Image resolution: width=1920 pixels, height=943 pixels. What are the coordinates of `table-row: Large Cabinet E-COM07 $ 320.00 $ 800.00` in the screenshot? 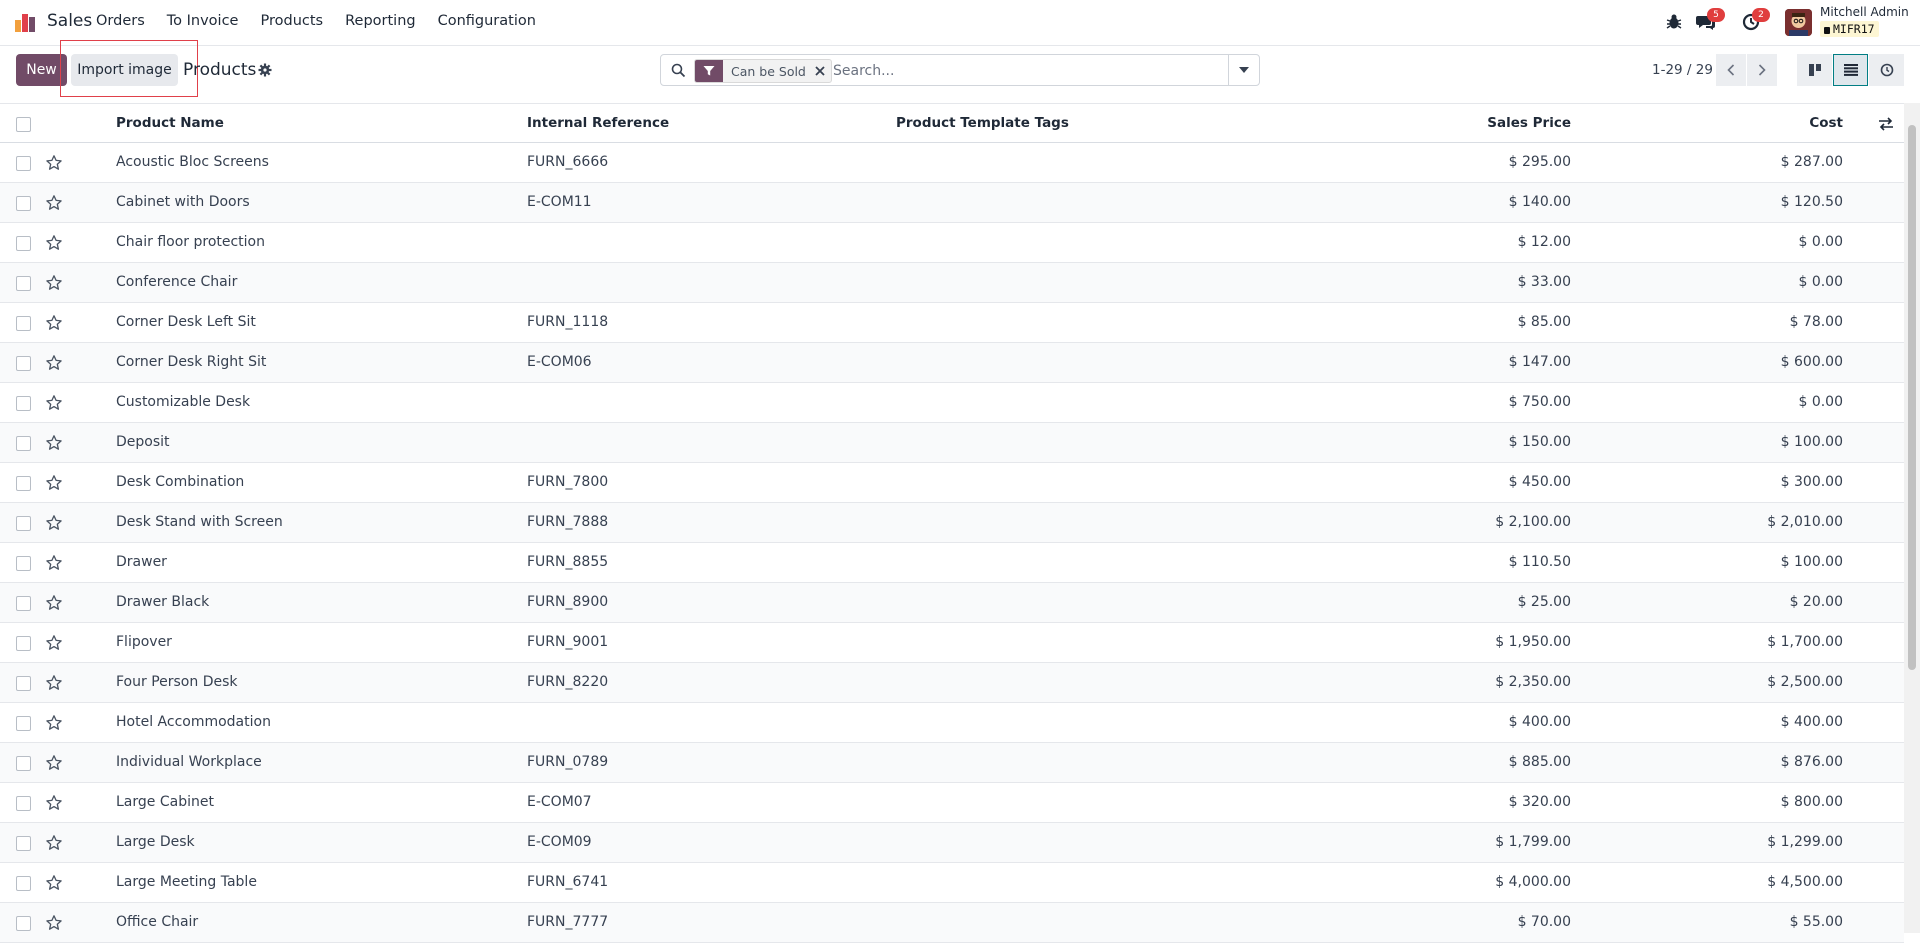 It's located at (952, 803).